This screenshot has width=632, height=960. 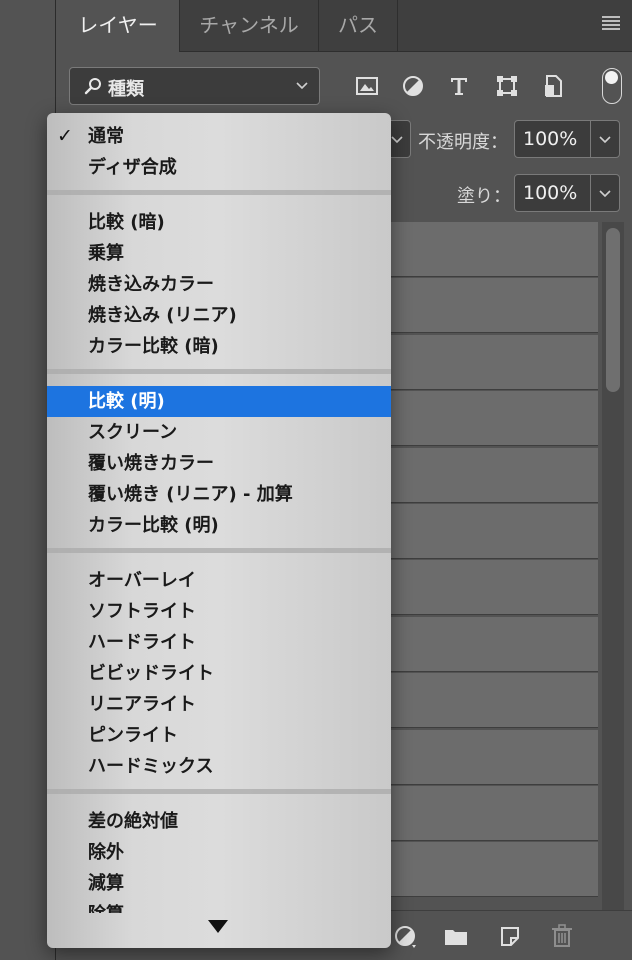 I want to click on opacity-value: 100%, so click(x=550, y=139).